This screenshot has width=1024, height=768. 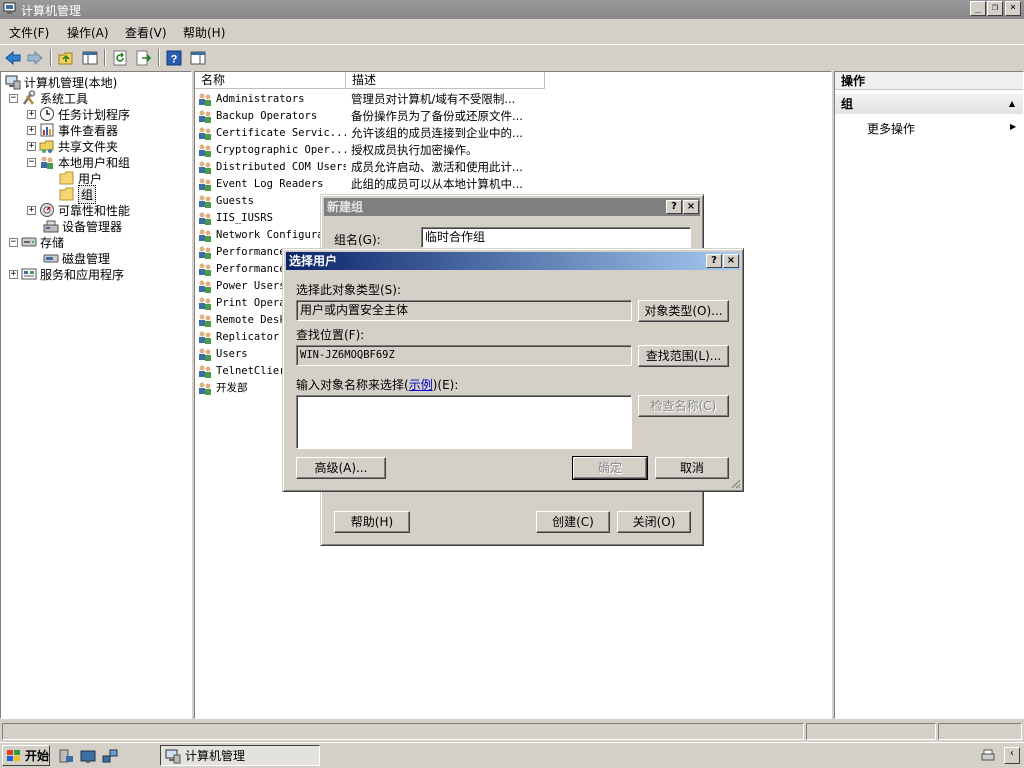 What do you see at coordinates (72, 130) in the screenshot?
I see `tree-node-event-viewer: + 事件查看器` at bounding box center [72, 130].